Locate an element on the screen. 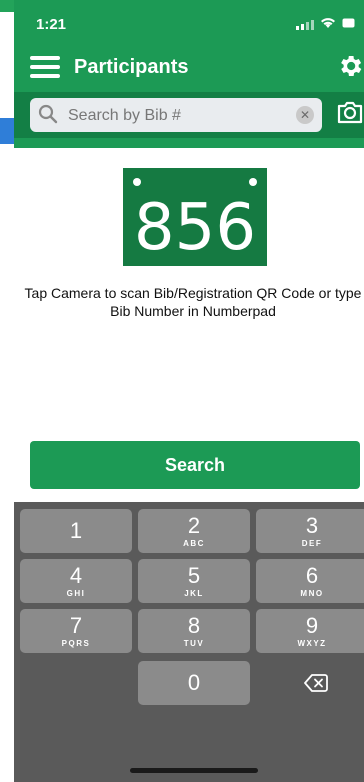 This screenshot has height=782, width=364. key-9: 9 WXYZ is located at coordinates (310, 631).